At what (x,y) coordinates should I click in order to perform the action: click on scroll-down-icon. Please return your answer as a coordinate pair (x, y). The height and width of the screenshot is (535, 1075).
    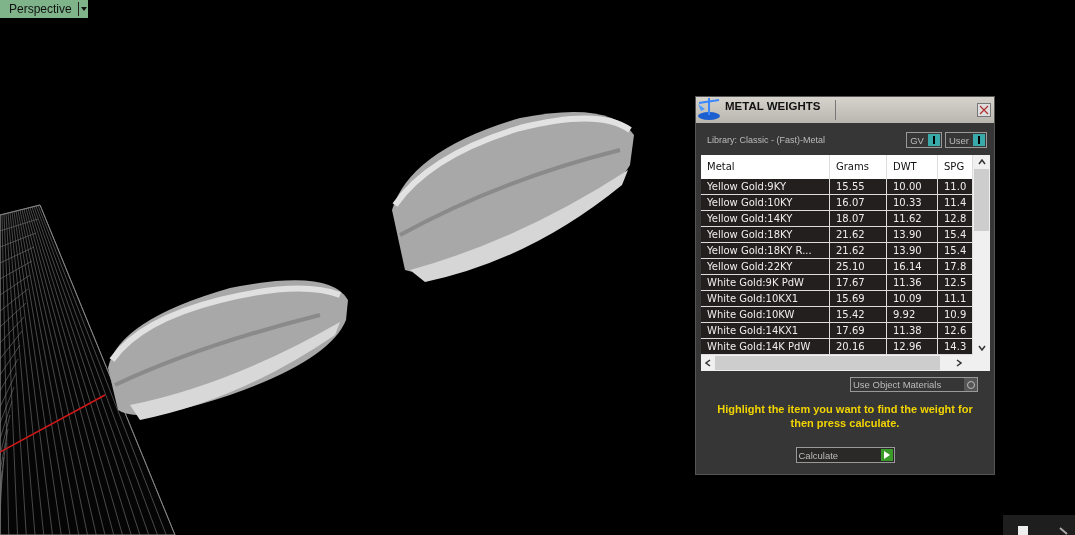
    Looking at the image, I should click on (981, 348).